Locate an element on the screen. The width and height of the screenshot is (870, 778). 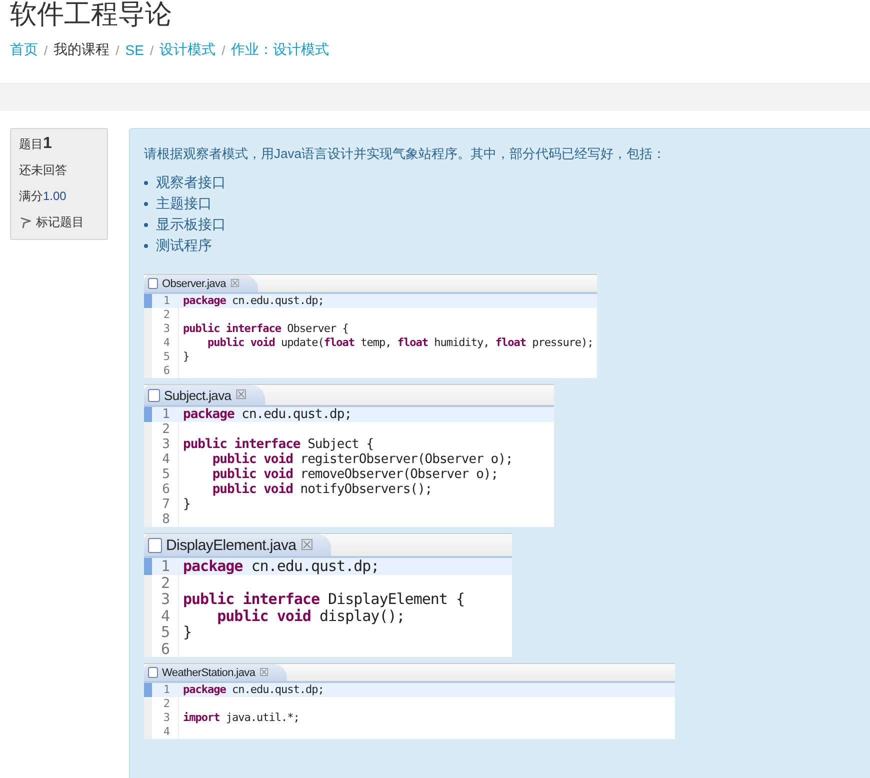
code-text: public void removeObserver(Observer o); is located at coordinates (354, 474).